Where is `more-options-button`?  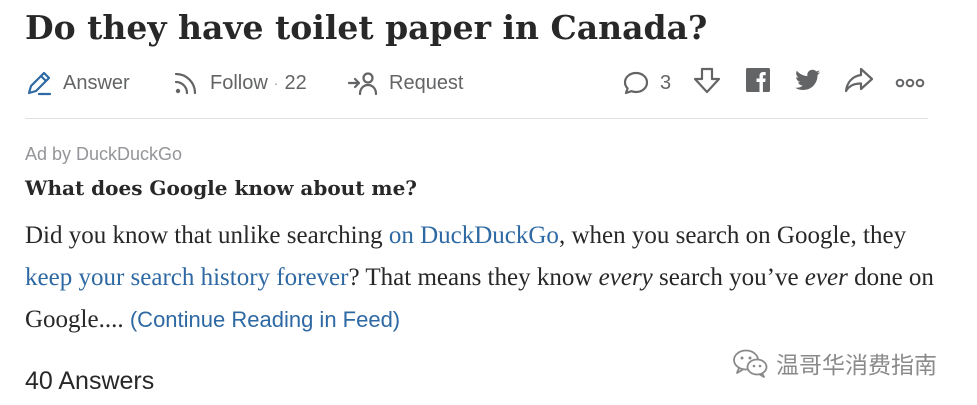 more-options-button is located at coordinates (910, 83).